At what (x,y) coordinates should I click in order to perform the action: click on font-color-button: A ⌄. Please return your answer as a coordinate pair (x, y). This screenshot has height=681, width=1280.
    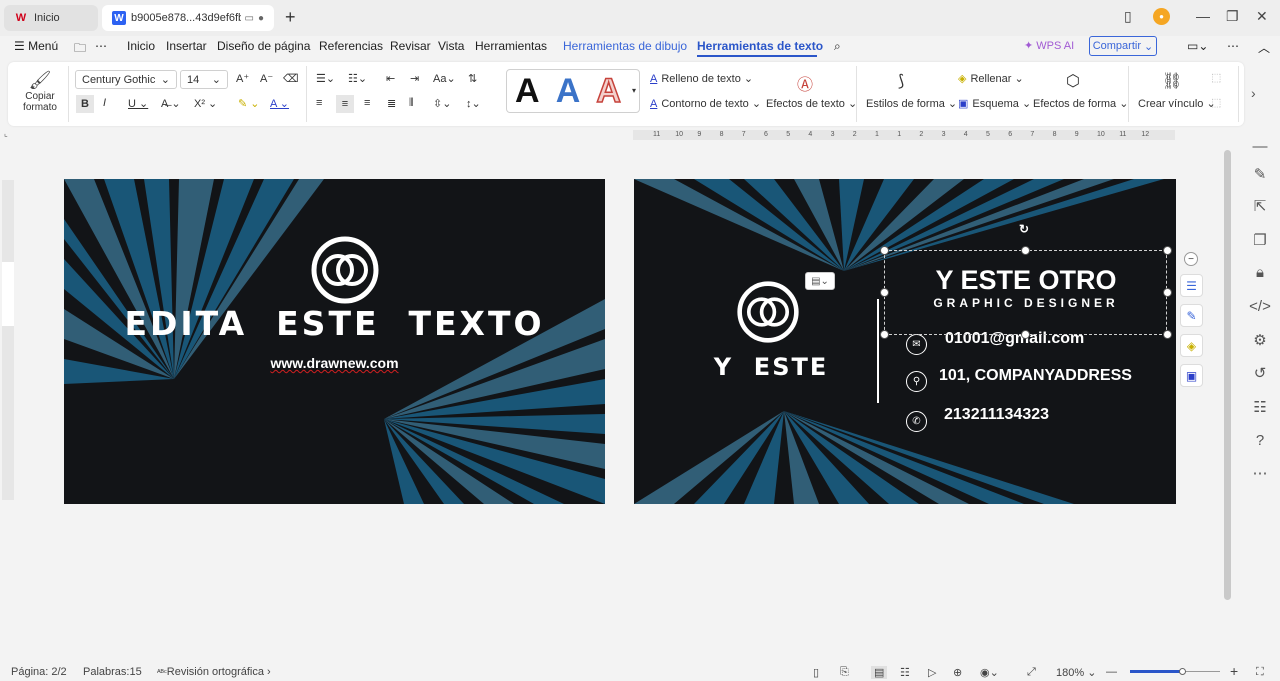
    Looking at the image, I should click on (279, 103).